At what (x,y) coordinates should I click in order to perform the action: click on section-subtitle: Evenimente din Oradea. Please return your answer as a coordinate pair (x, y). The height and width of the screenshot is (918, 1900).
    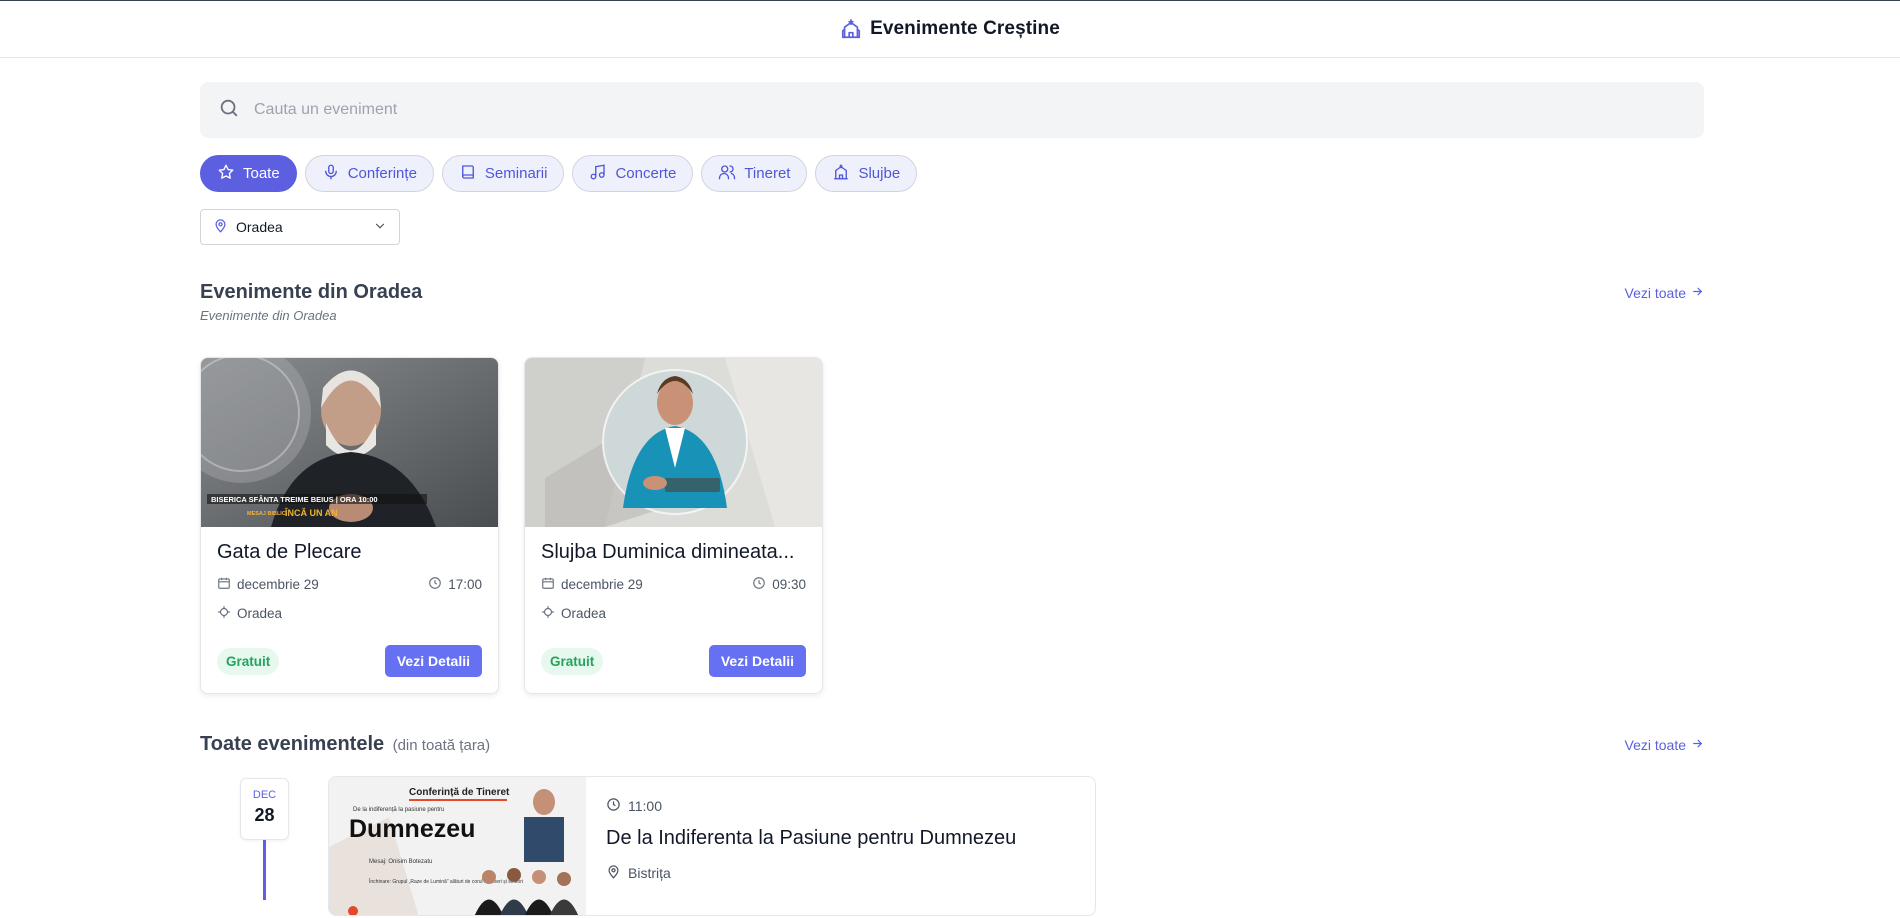
    Looking at the image, I should click on (268, 315).